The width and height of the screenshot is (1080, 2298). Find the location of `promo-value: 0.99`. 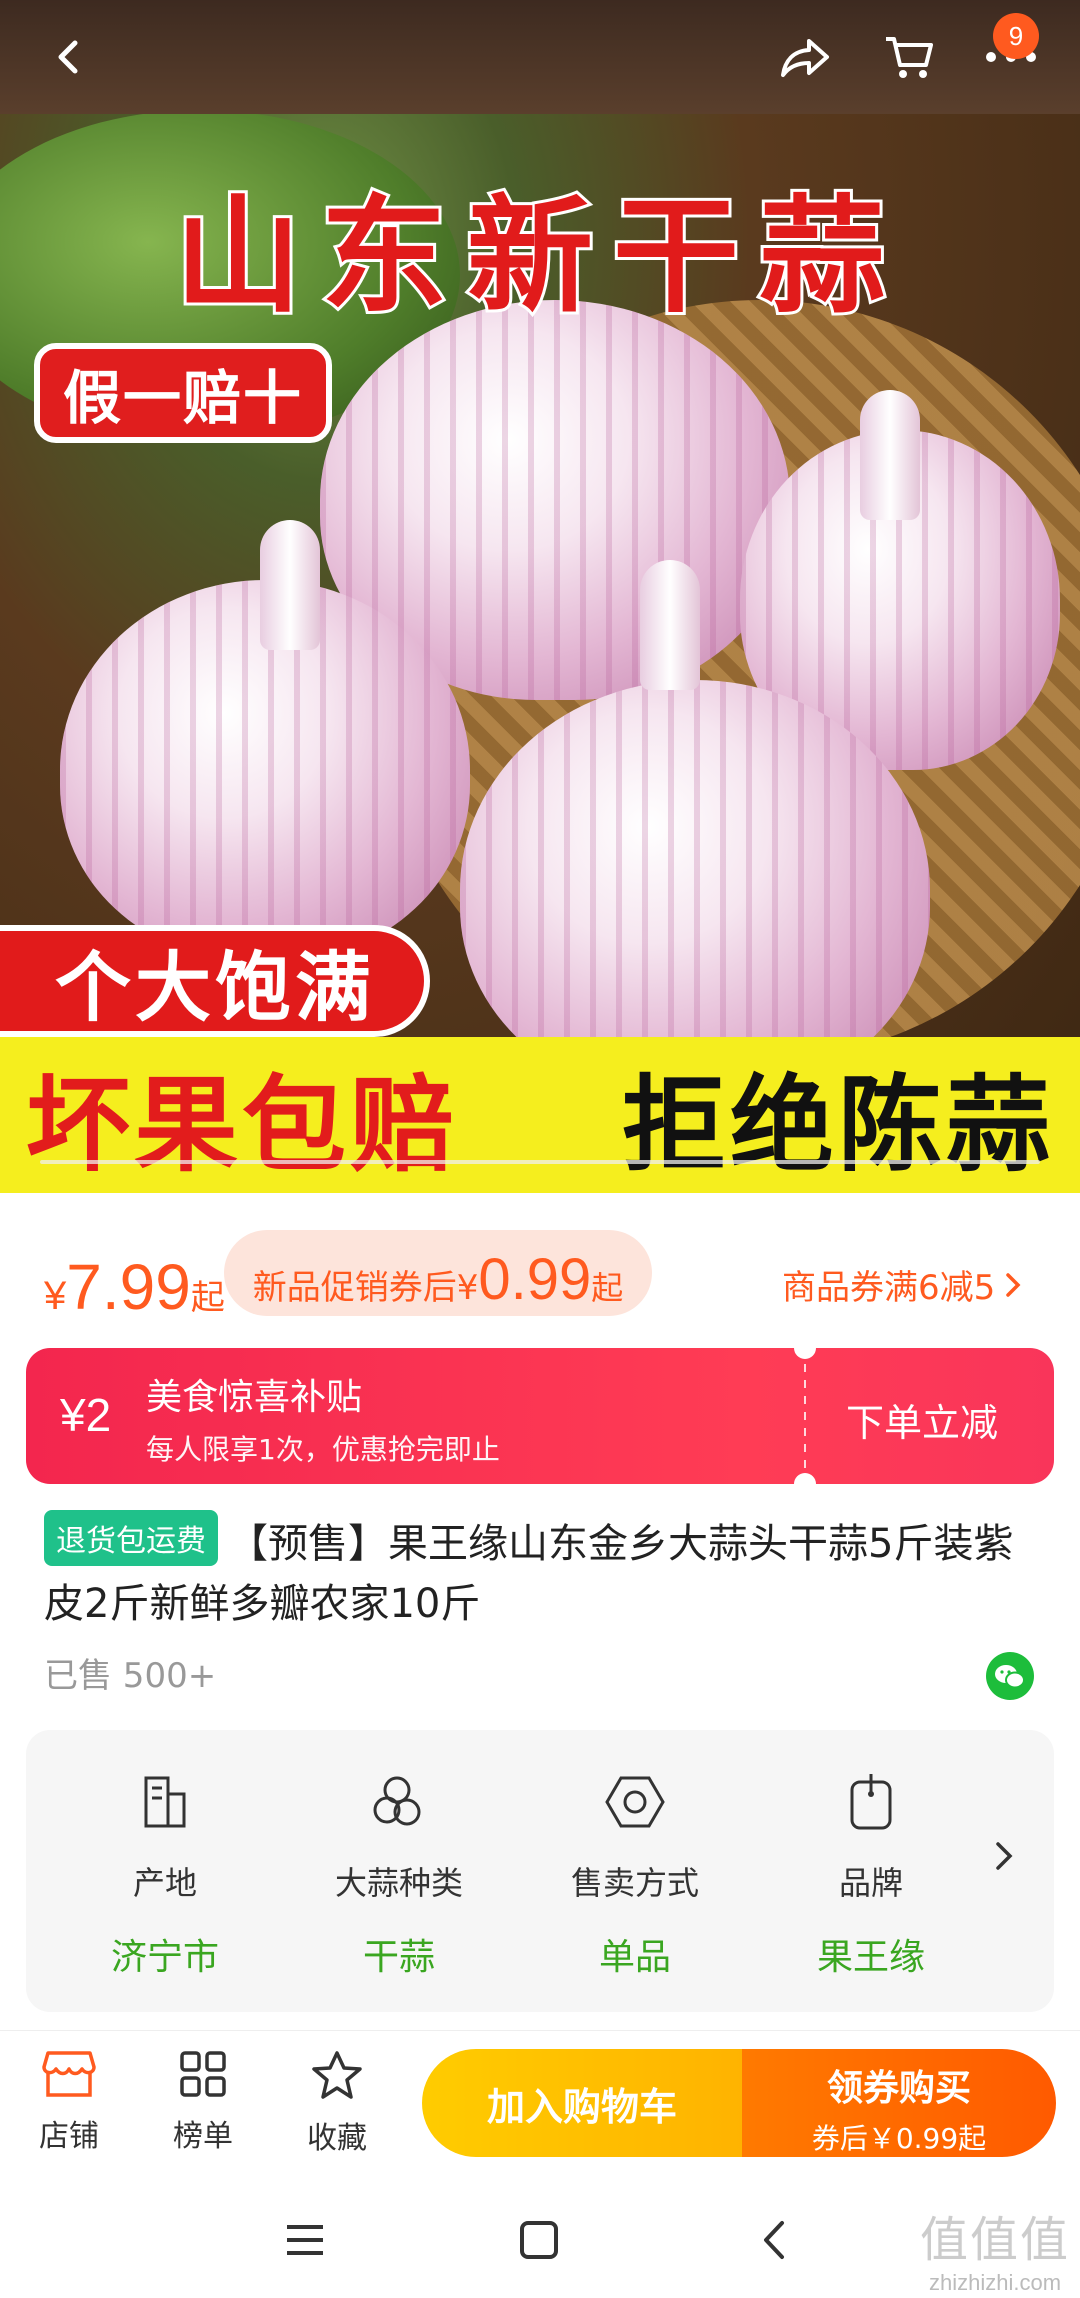

promo-value: 0.99 is located at coordinates (535, 1279).